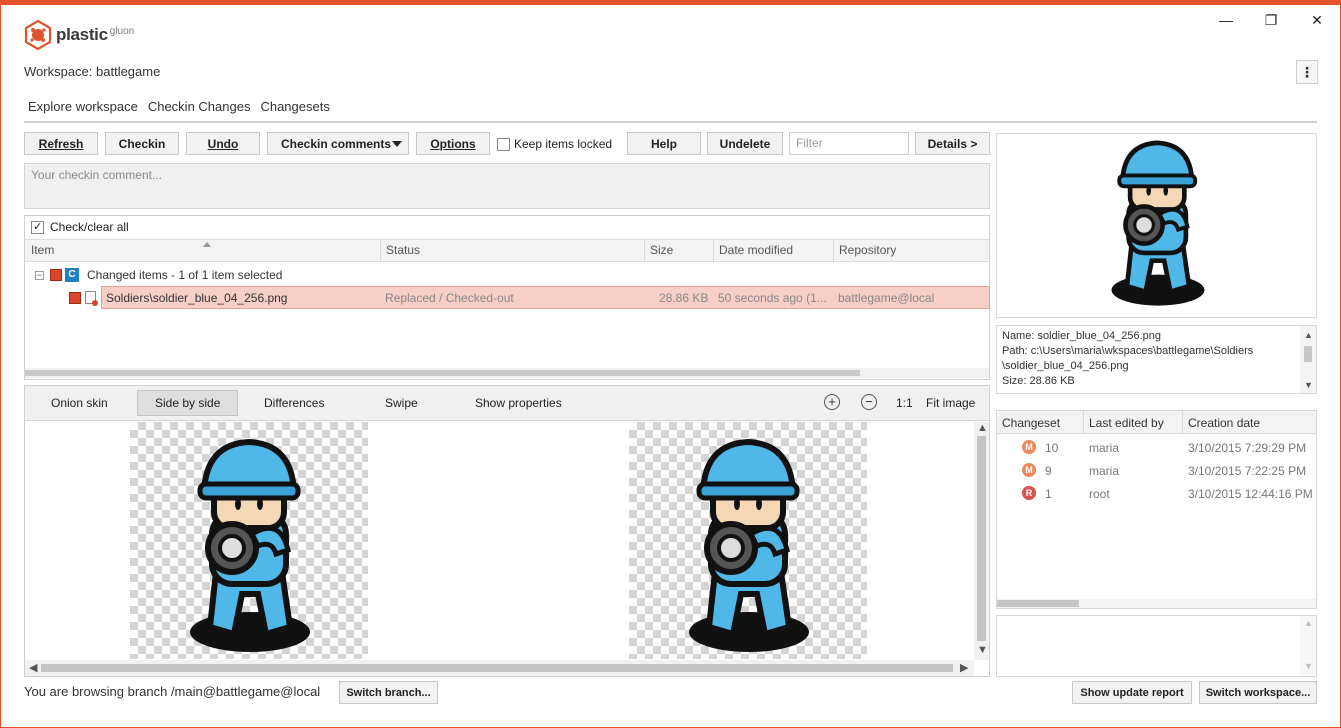 This screenshot has height=728, width=1341. I want to click on notes-scrollbar: ▲ ▼, so click(1308, 646).